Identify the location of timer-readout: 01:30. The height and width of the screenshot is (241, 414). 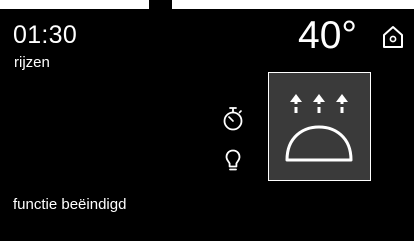
(45, 35).